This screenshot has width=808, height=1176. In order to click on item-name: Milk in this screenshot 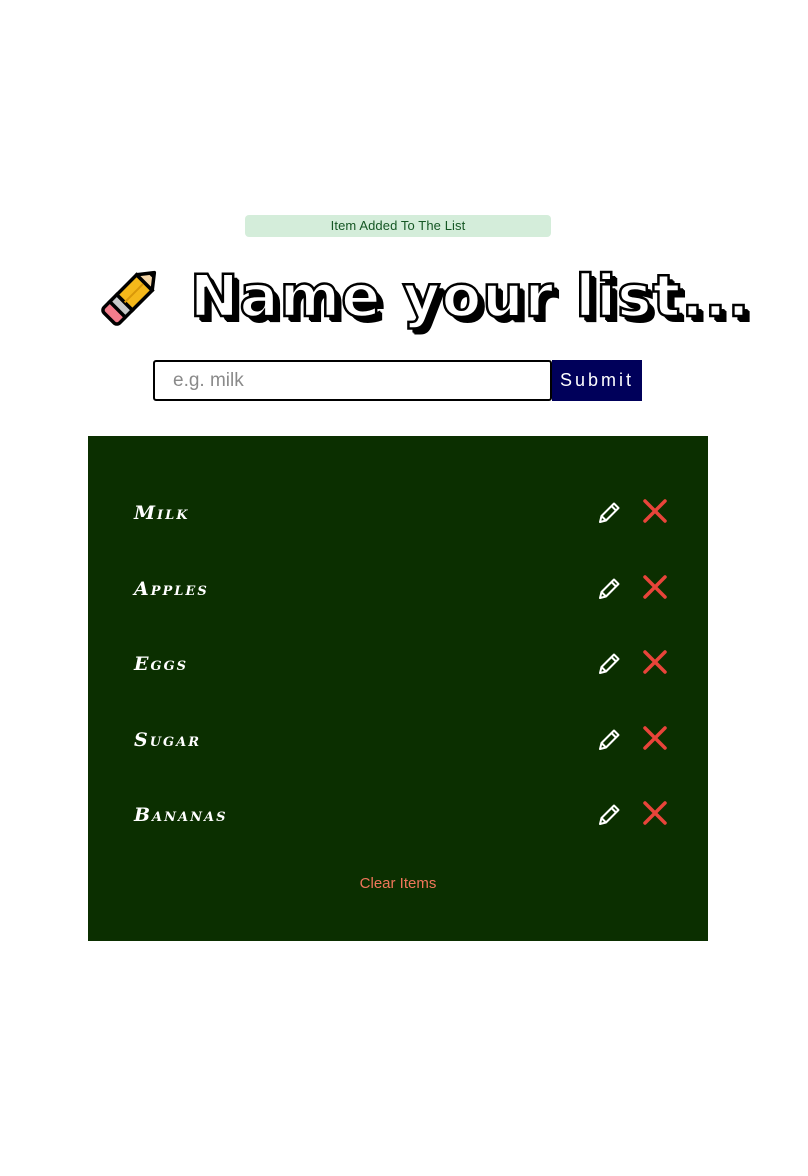, I will do `click(162, 513)`.